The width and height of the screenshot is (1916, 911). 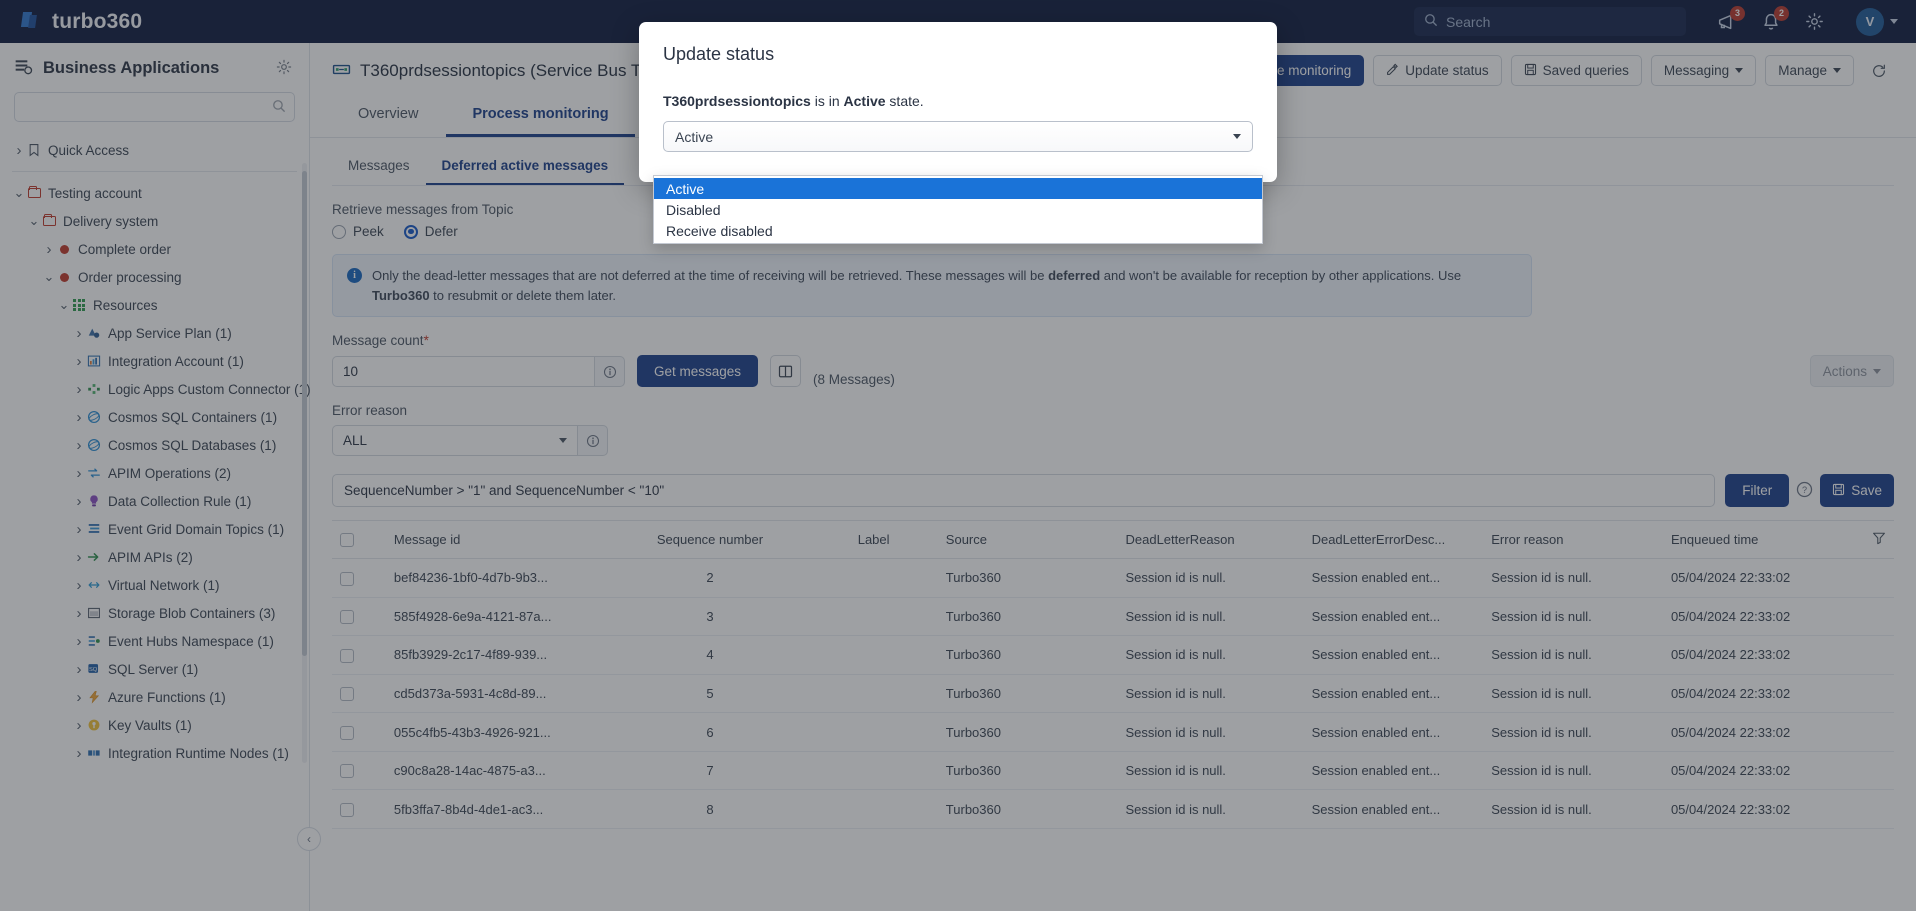 What do you see at coordinates (904, 101) in the screenshot?
I see `modal-statement-suffix: state.` at bounding box center [904, 101].